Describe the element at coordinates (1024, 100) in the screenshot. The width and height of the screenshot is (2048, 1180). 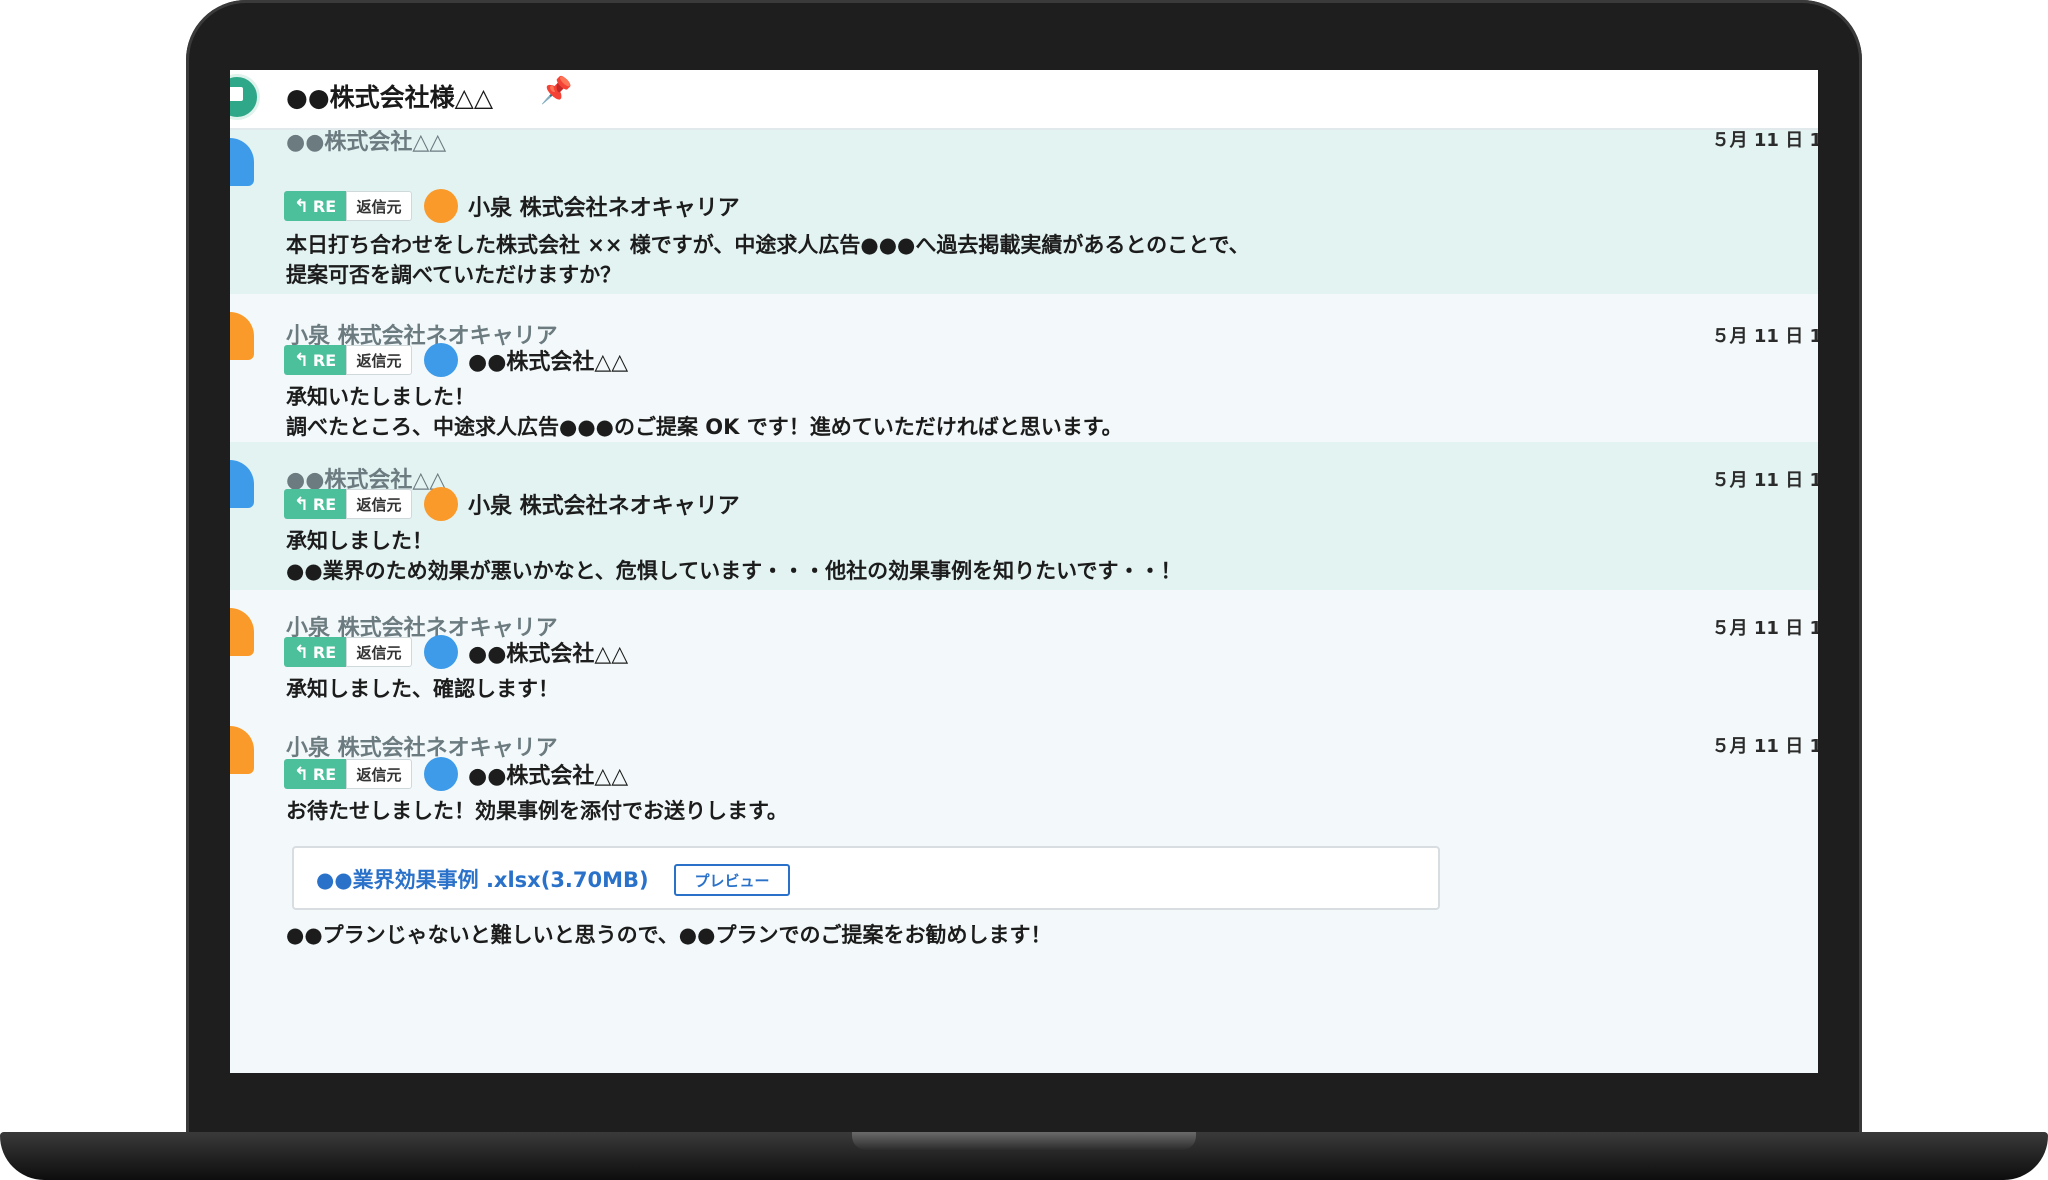
I see `chat-header: ●●株式会社様△△ 📌` at that location.